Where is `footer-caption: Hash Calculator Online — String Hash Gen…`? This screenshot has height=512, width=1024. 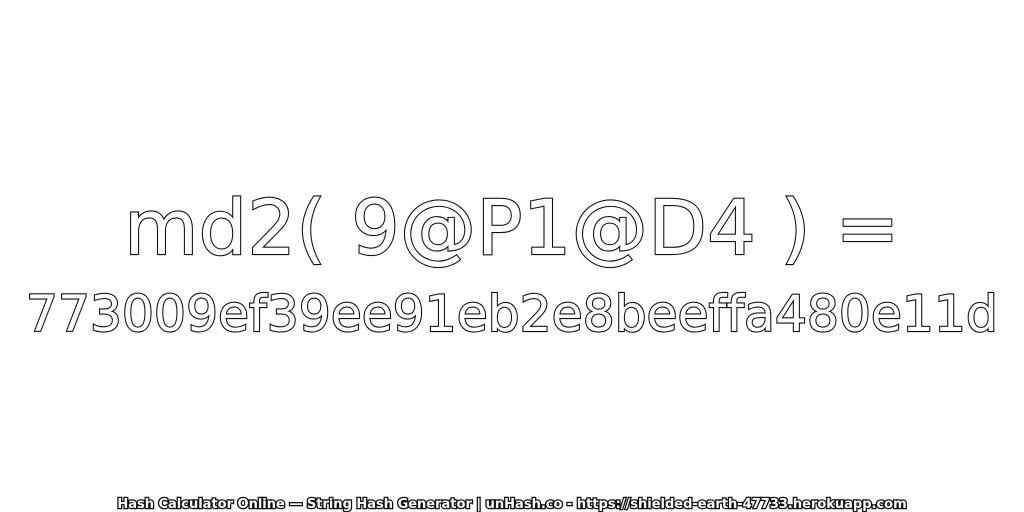 footer-caption: Hash Calculator Online — String Hash Gen… is located at coordinates (512, 504).